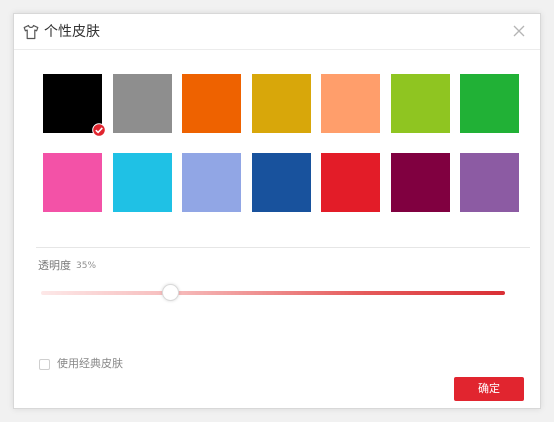  What do you see at coordinates (31, 32) in the screenshot?
I see `tshirt-icon` at bounding box center [31, 32].